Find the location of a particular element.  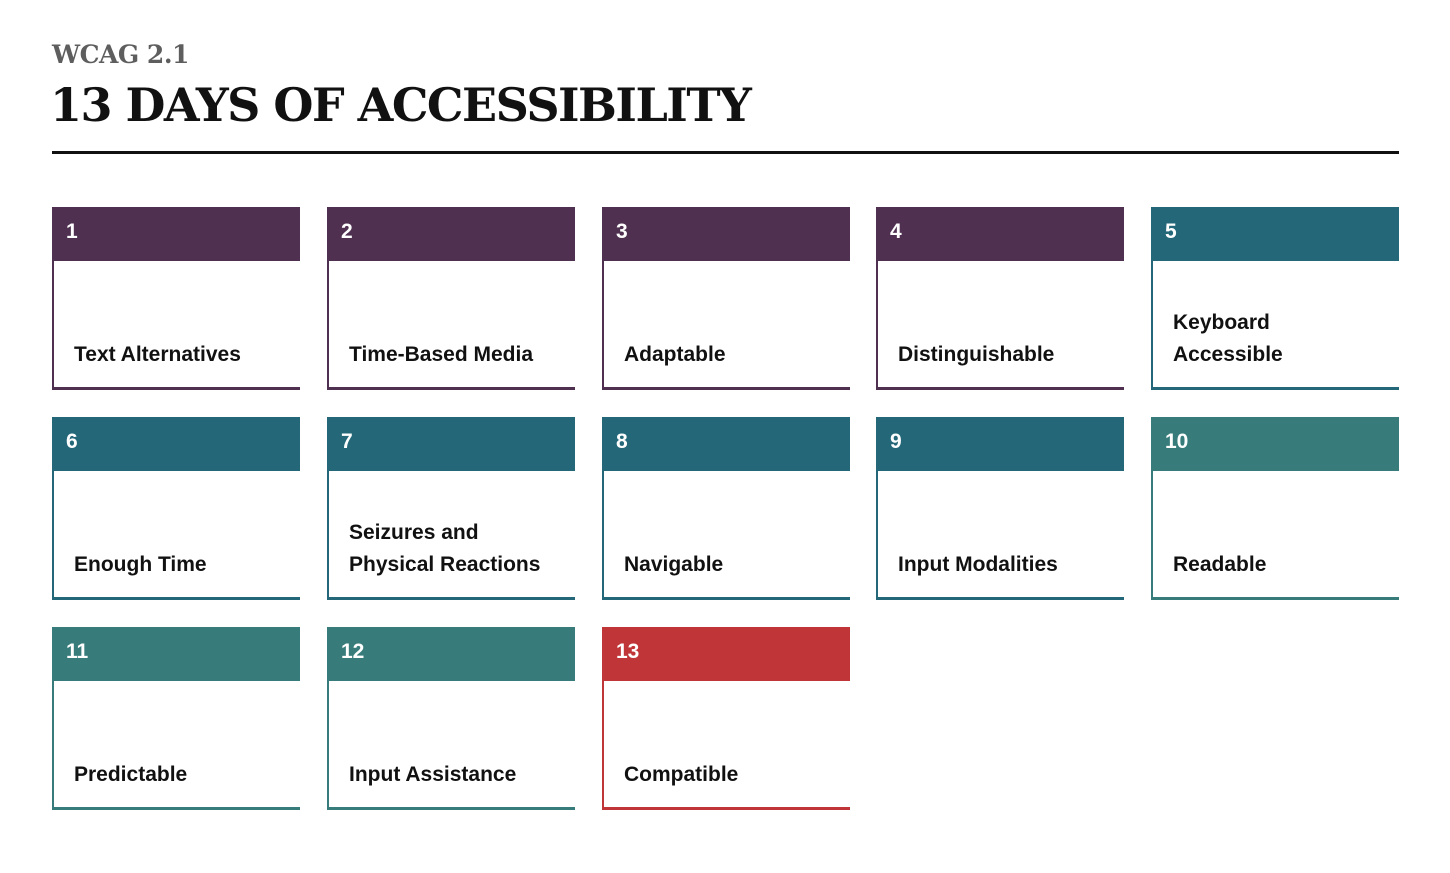

day-number: 13 is located at coordinates (726, 654).